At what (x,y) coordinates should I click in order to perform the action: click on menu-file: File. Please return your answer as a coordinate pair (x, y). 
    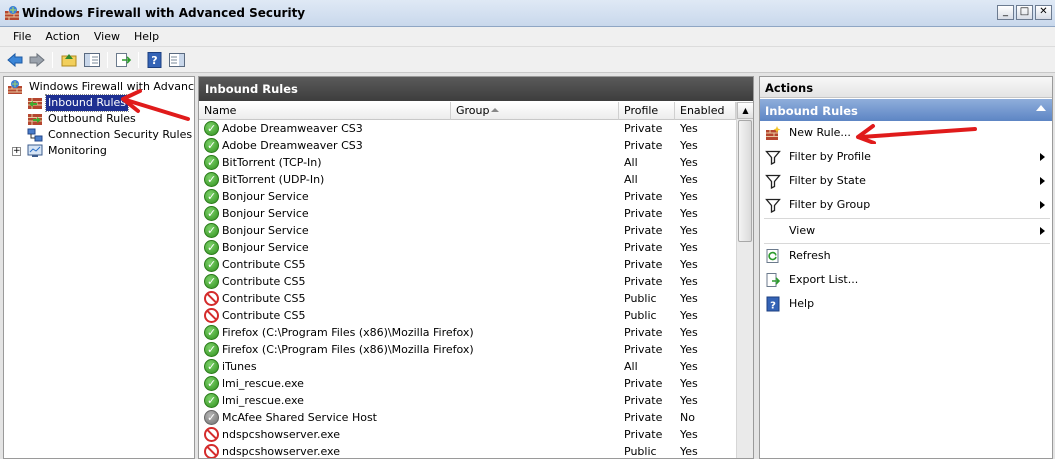
    Looking at the image, I should click on (22, 36).